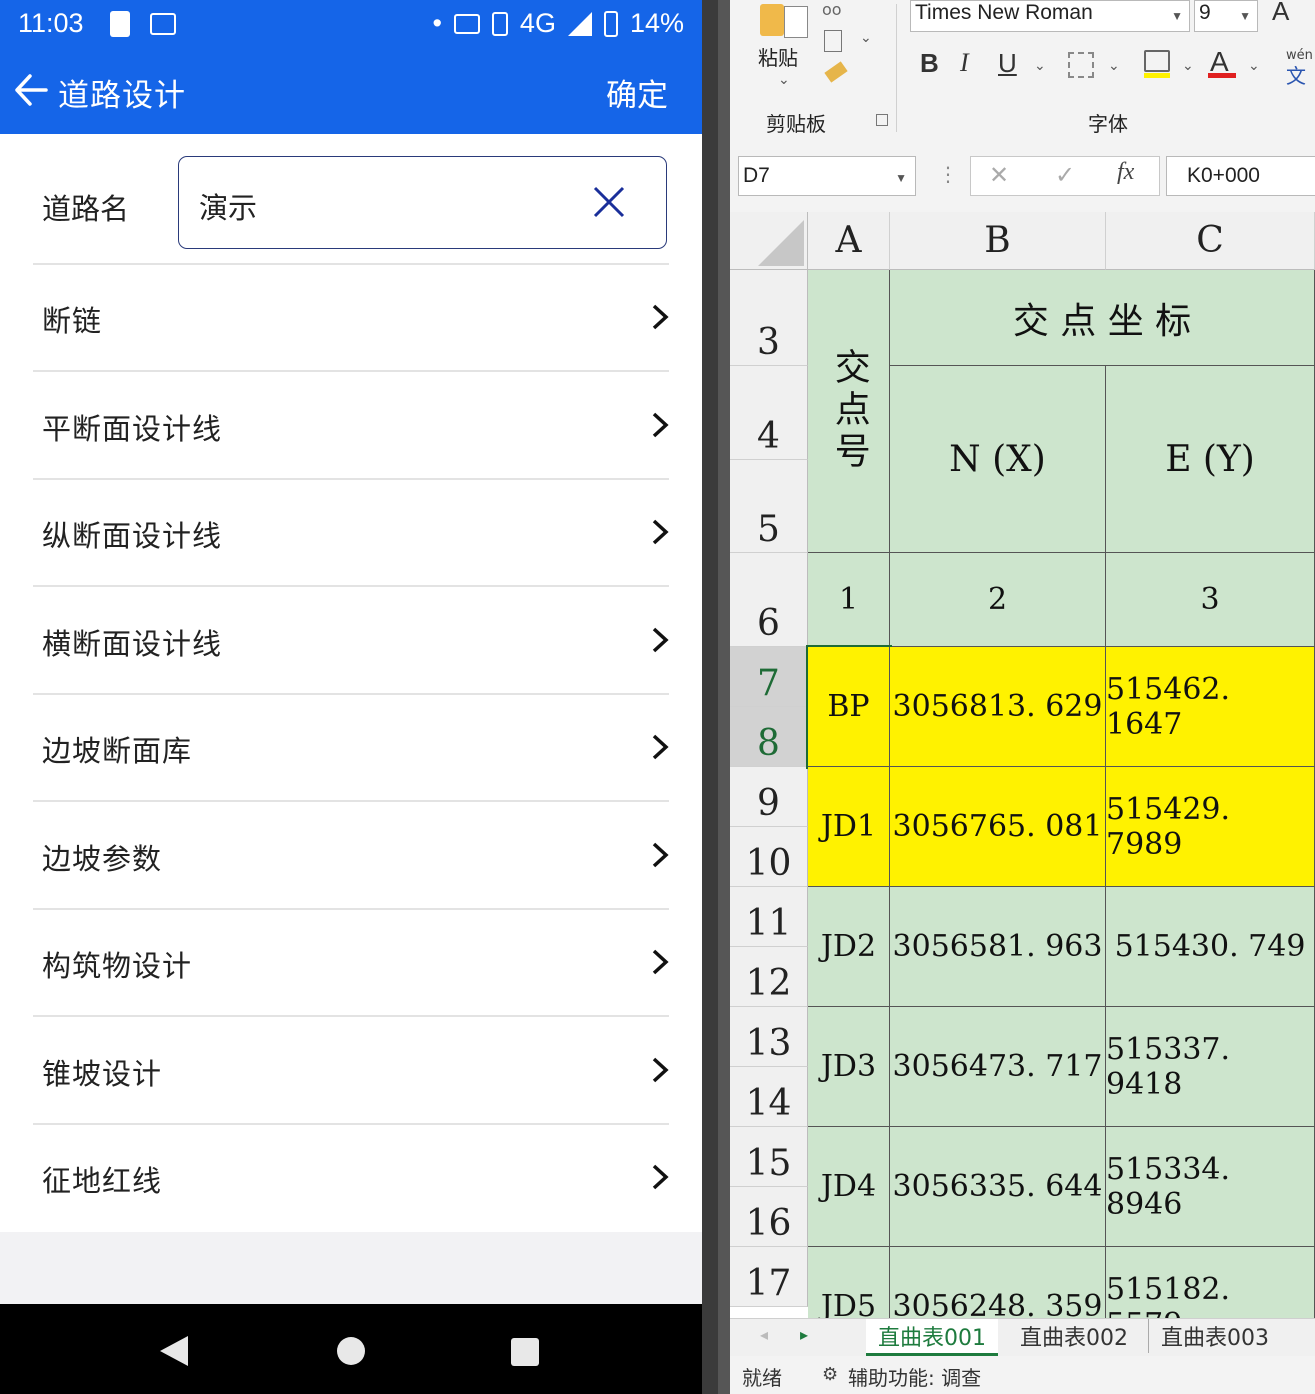 The image size is (1315, 1394). Describe the element at coordinates (1040, 66) in the screenshot. I see `underline-dropdown-icon: ⌄` at that location.